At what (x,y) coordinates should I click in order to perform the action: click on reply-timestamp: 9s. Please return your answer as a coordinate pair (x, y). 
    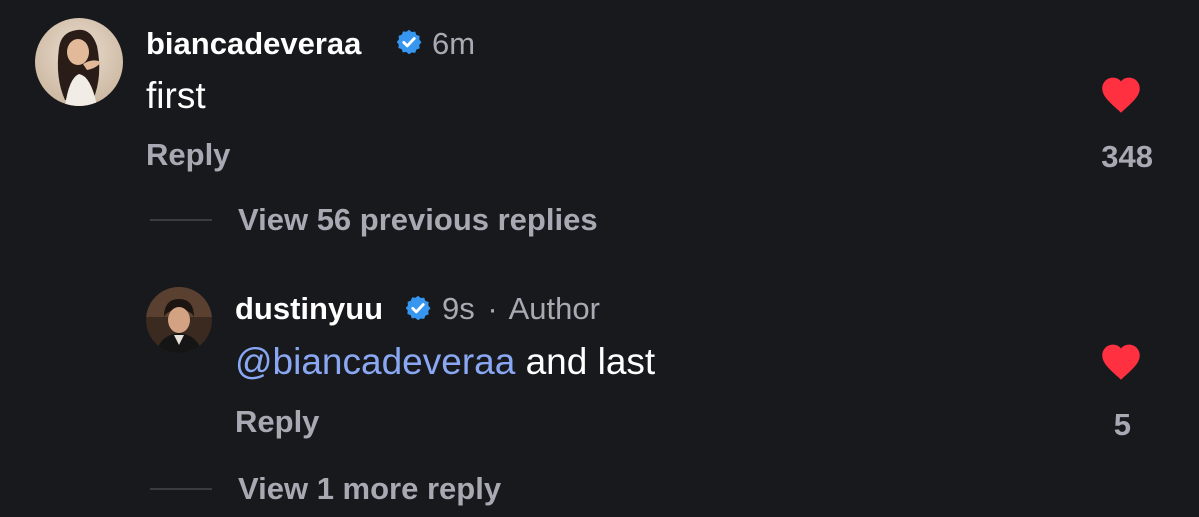
    Looking at the image, I should click on (458, 308).